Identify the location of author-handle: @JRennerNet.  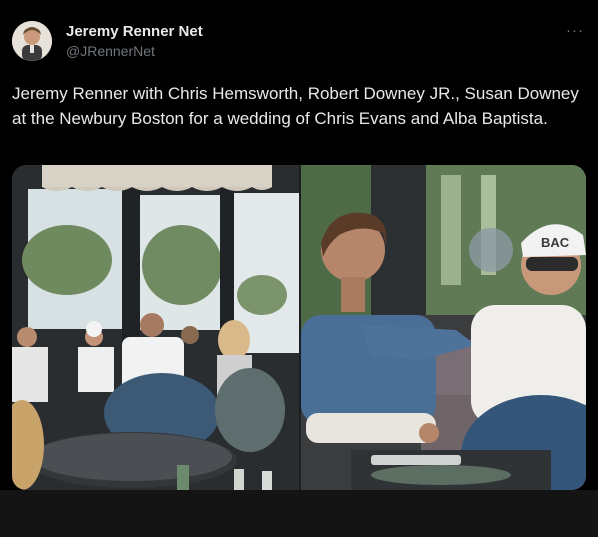
(110, 51).